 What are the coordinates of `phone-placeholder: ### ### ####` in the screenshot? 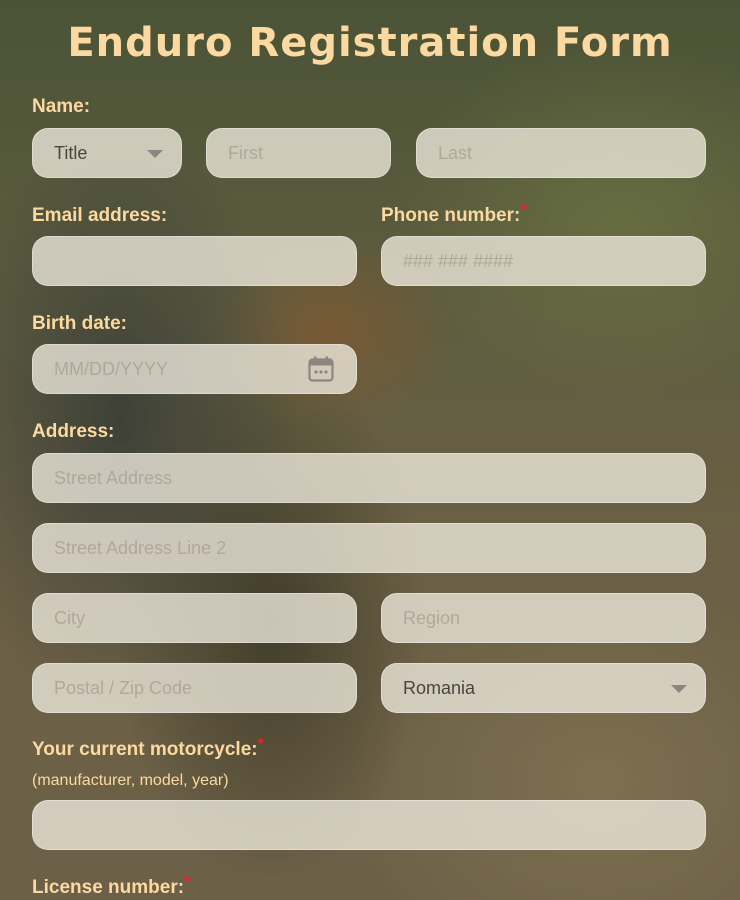 It's located at (458, 260).